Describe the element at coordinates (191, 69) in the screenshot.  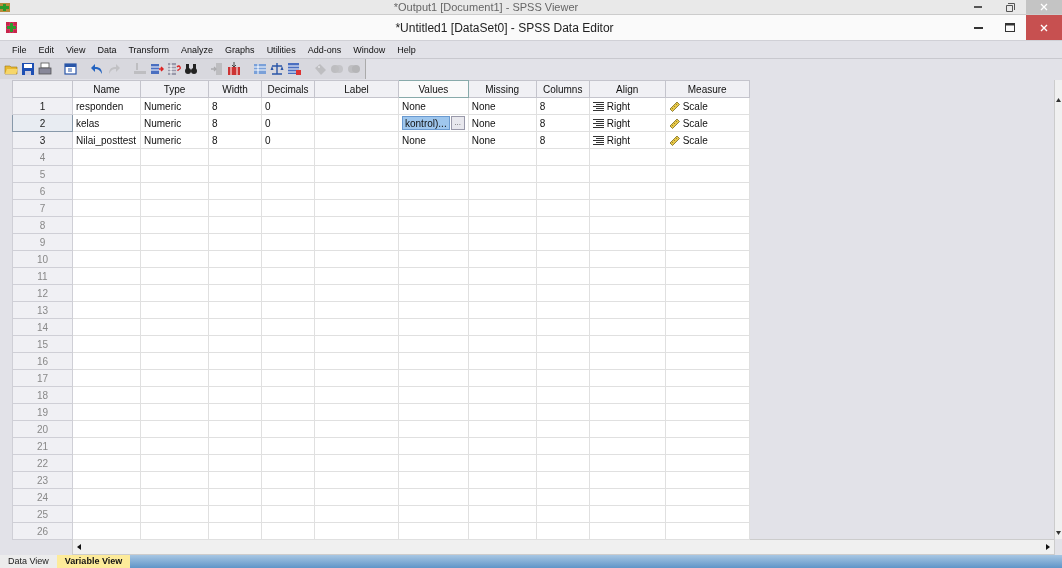
I see `binoculars-icon` at that location.